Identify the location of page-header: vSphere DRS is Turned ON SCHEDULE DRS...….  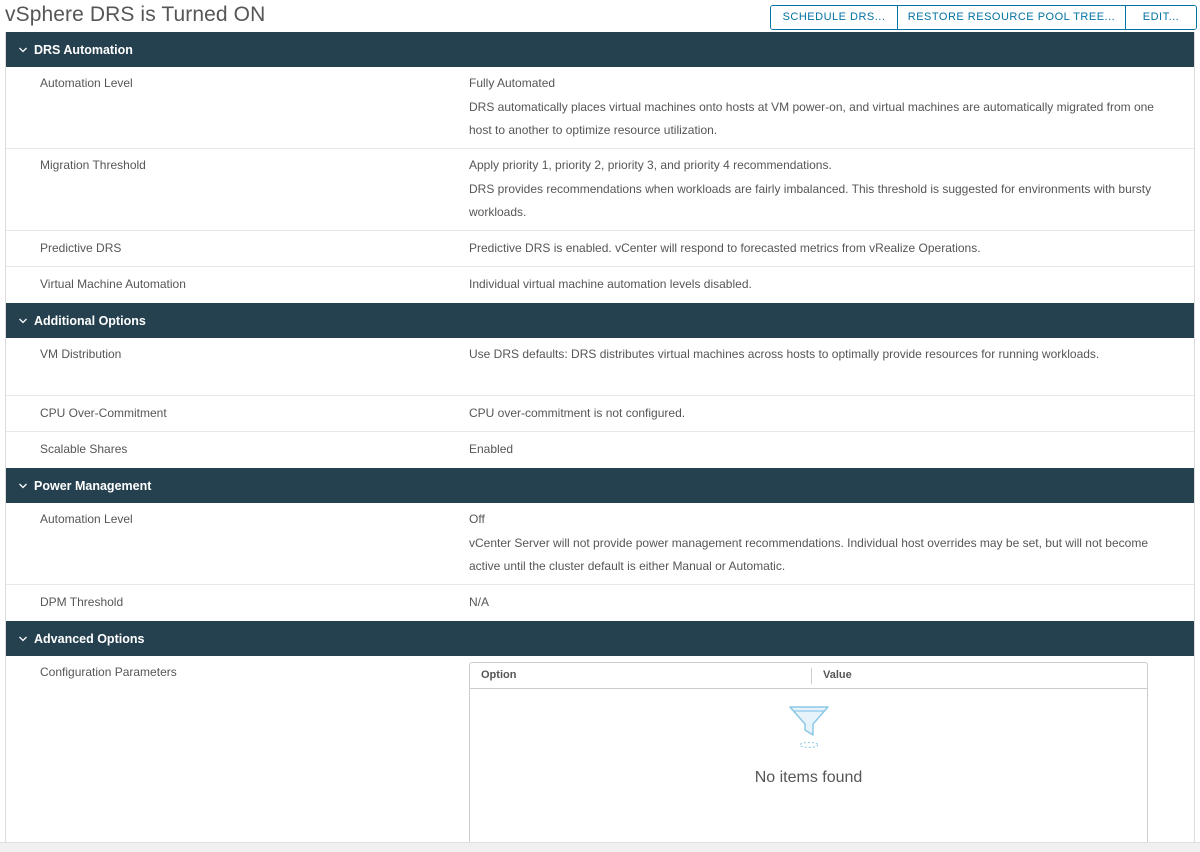
(600, 16).